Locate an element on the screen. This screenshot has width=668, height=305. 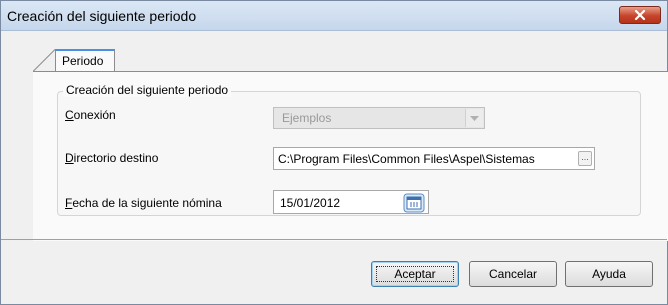
directory-label: Directorio destino is located at coordinates (111, 158).